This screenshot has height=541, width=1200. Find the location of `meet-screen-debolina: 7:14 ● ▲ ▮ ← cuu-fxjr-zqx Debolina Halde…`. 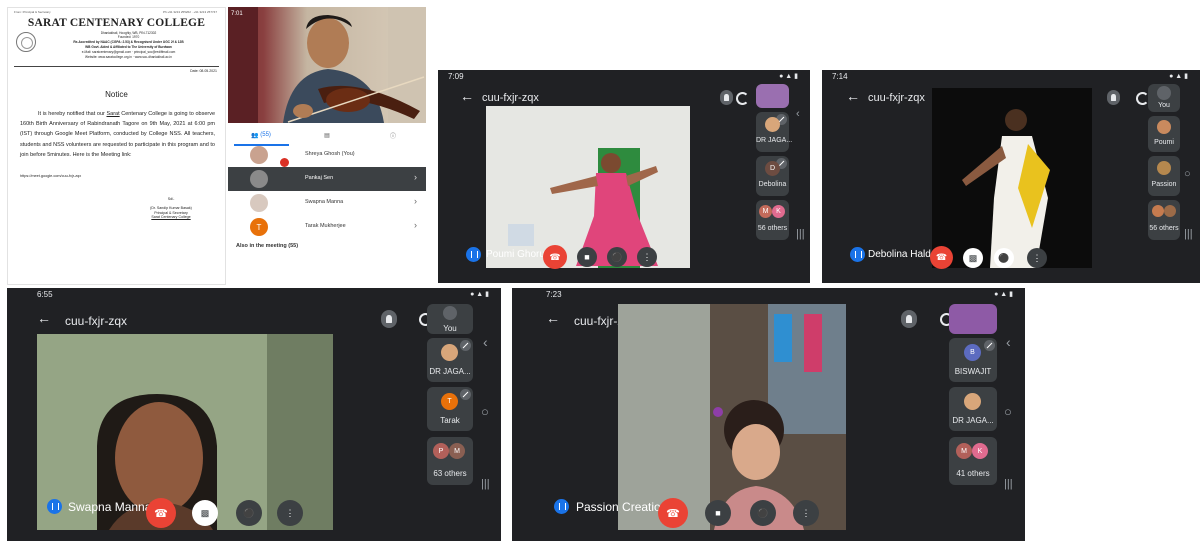

meet-screen-debolina: 7:14 ● ▲ ▮ ← cuu-fxjr-zqx Debolina Halde… is located at coordinates (1011, 176).